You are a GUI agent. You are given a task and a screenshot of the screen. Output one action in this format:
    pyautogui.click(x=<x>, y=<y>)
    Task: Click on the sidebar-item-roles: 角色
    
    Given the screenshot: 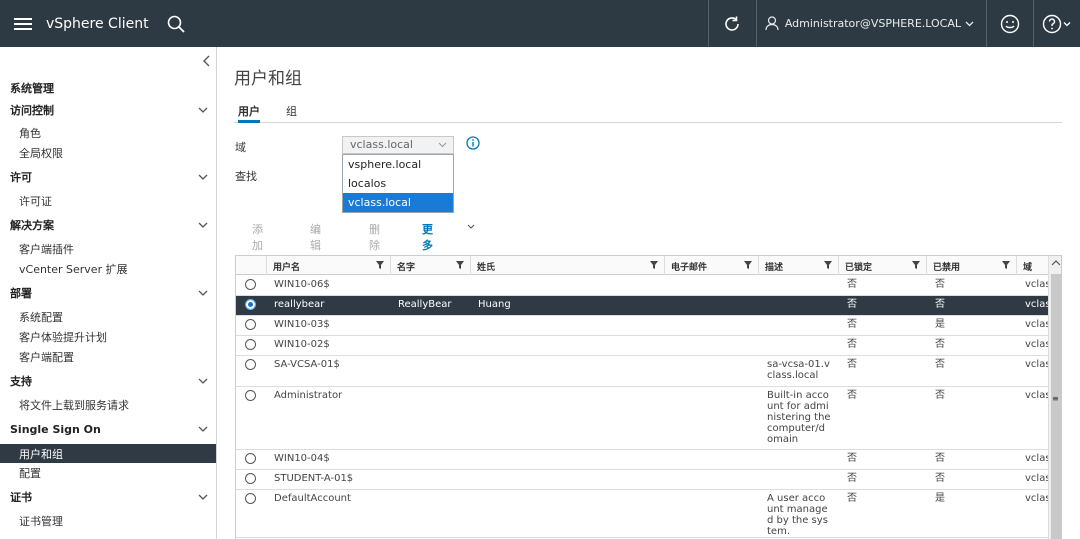 What is the action you would take?
    pyautogui.click(x=108, y=133)
    